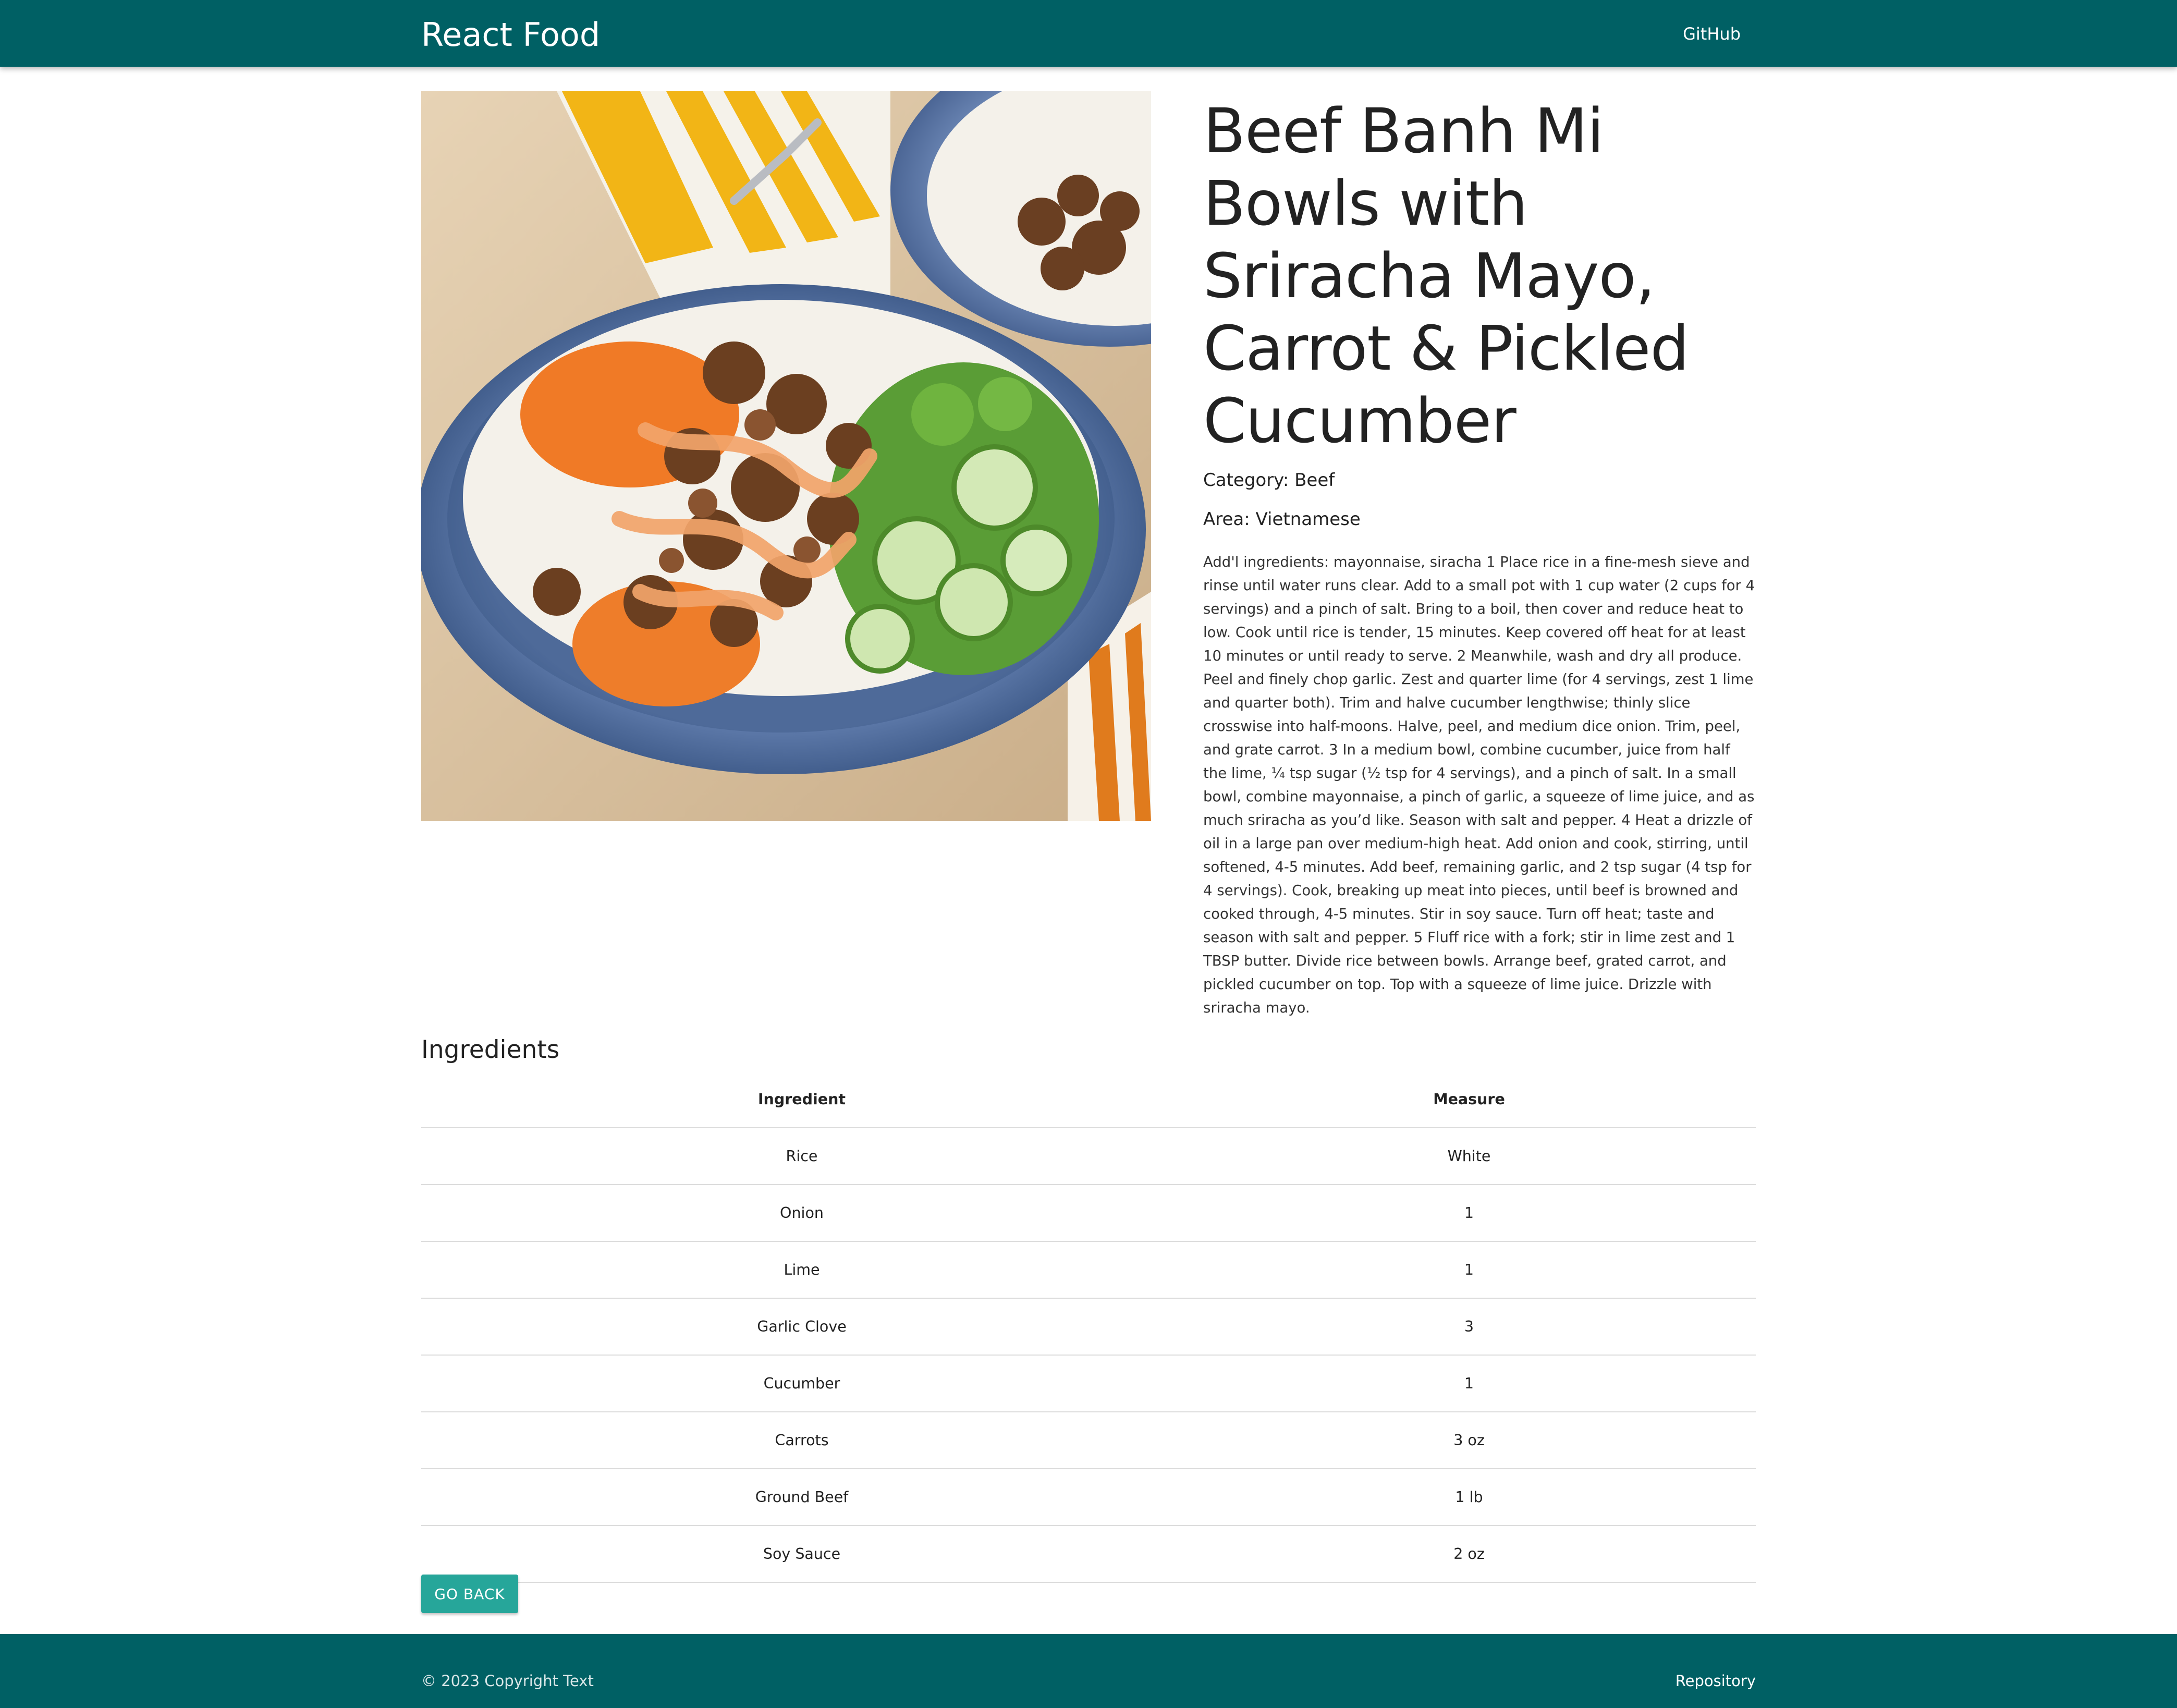 Image resolution: width=2177 pixels, height=1708 pixels. Describe the element at coordinates (1088, 33) in the screenshot. I see `top-navbar: React Food GitHub` at that location.